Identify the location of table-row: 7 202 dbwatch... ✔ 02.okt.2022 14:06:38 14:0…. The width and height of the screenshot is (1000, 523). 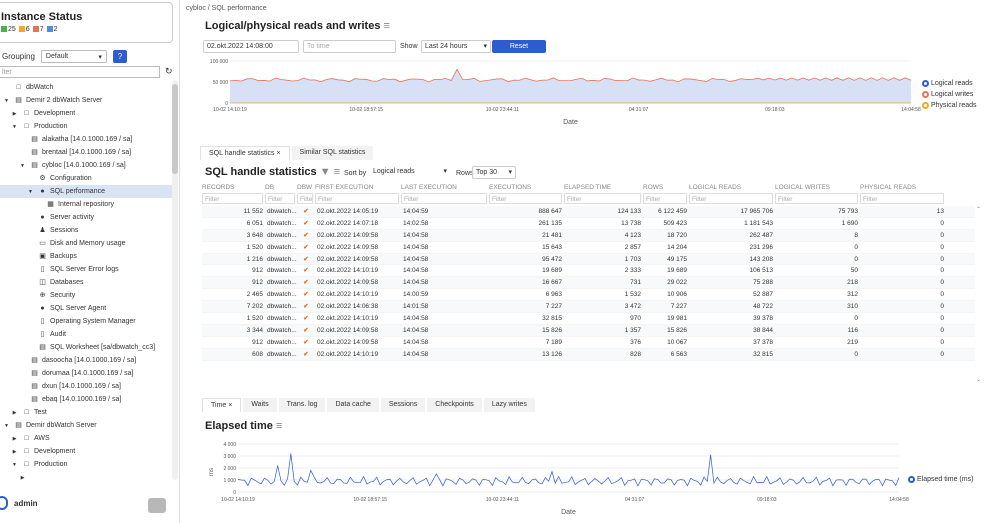
(588, 307).